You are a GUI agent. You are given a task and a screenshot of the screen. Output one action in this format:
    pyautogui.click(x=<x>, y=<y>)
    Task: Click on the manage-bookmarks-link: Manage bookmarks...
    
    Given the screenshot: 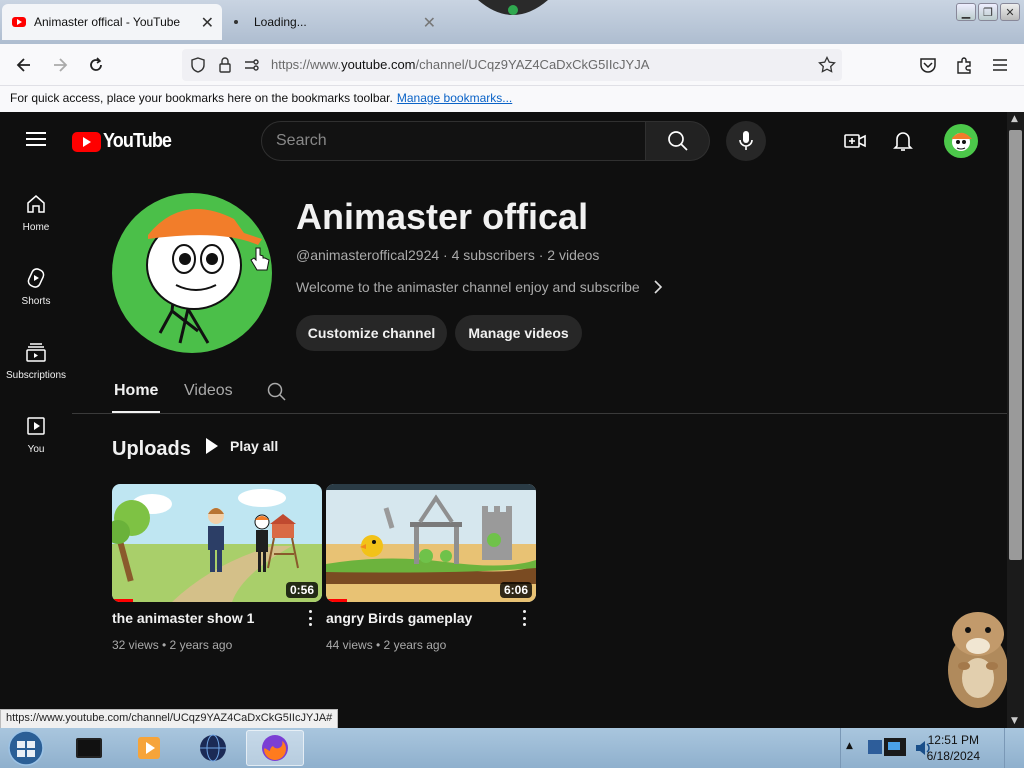 What is the action you would take?
    pyautogui.click(x=454, y=98)
    